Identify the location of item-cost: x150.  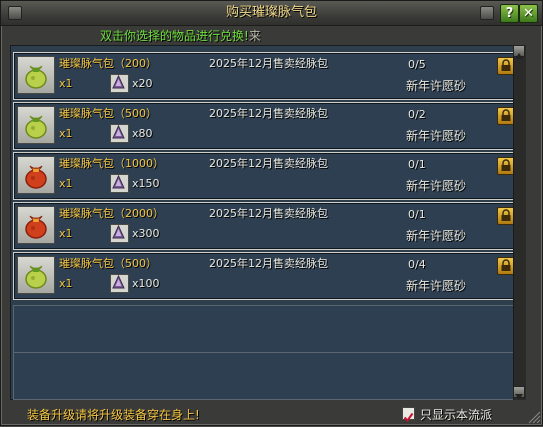
(146, 183).